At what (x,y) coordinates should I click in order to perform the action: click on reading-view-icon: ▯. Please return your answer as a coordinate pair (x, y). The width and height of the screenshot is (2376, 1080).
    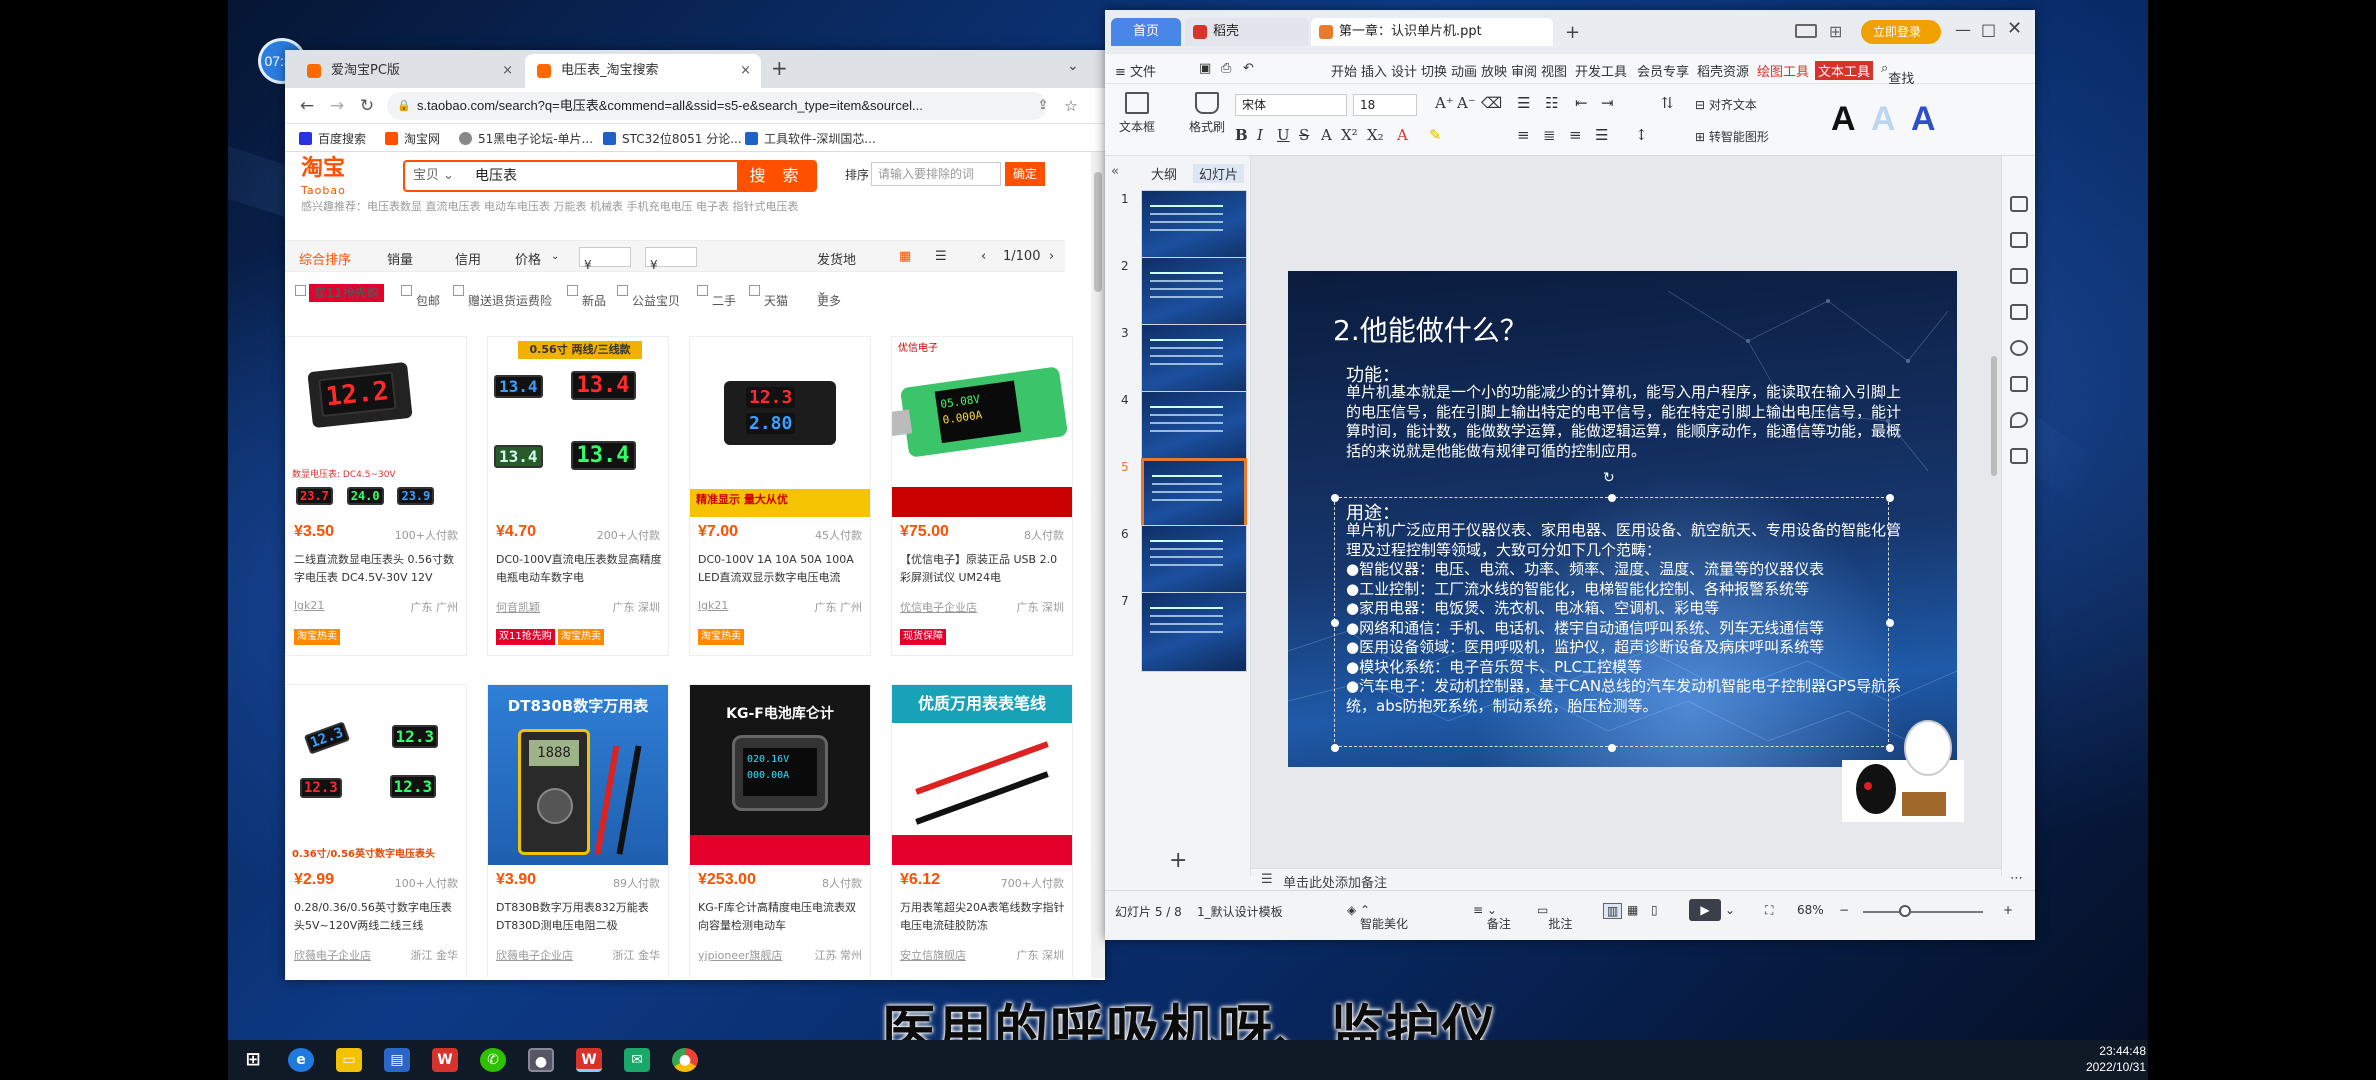
    Looking at the image, I should click on (1654, 910).